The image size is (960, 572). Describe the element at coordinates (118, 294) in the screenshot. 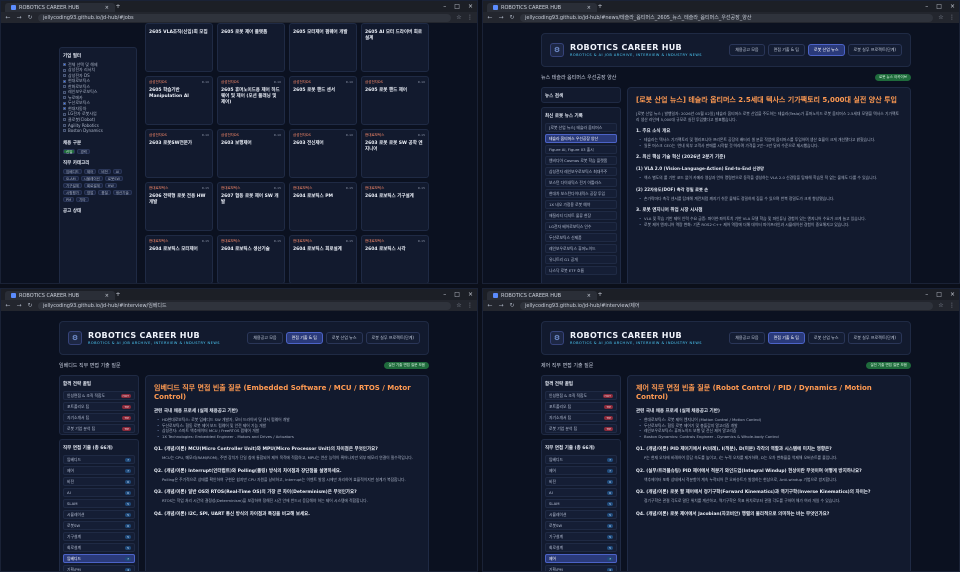

I see `new-tab-icon: +` at that location.